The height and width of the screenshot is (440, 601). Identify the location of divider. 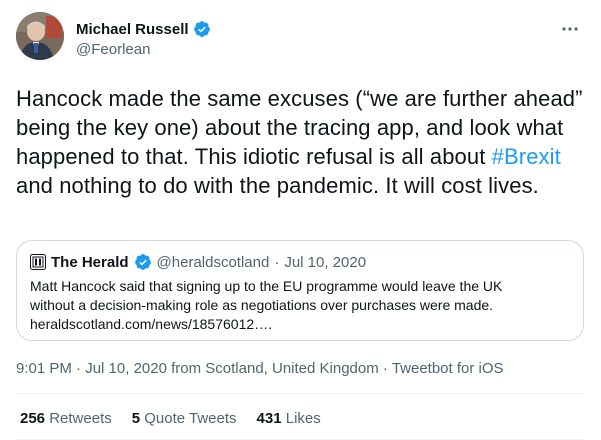
(300, 393).